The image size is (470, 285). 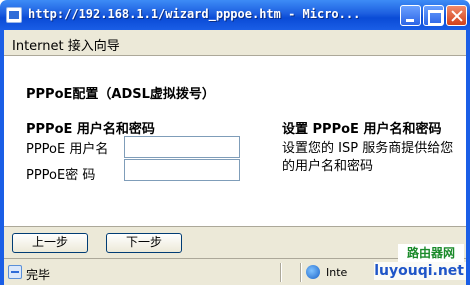 What do you see at coordinates (144, 243) in the screenshot?
I see `next-button: 下一步` at bounding box center [144, 243].